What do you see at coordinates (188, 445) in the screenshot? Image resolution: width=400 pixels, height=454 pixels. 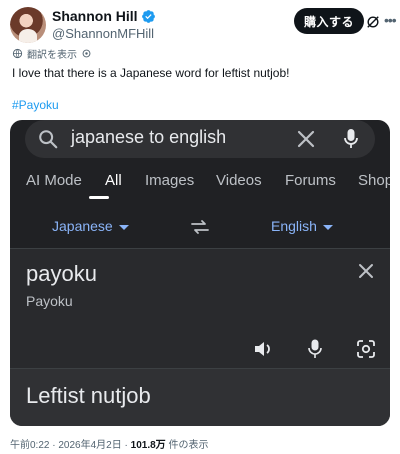 I see `views-label: 件の表示` at bounding box center [188, 445].